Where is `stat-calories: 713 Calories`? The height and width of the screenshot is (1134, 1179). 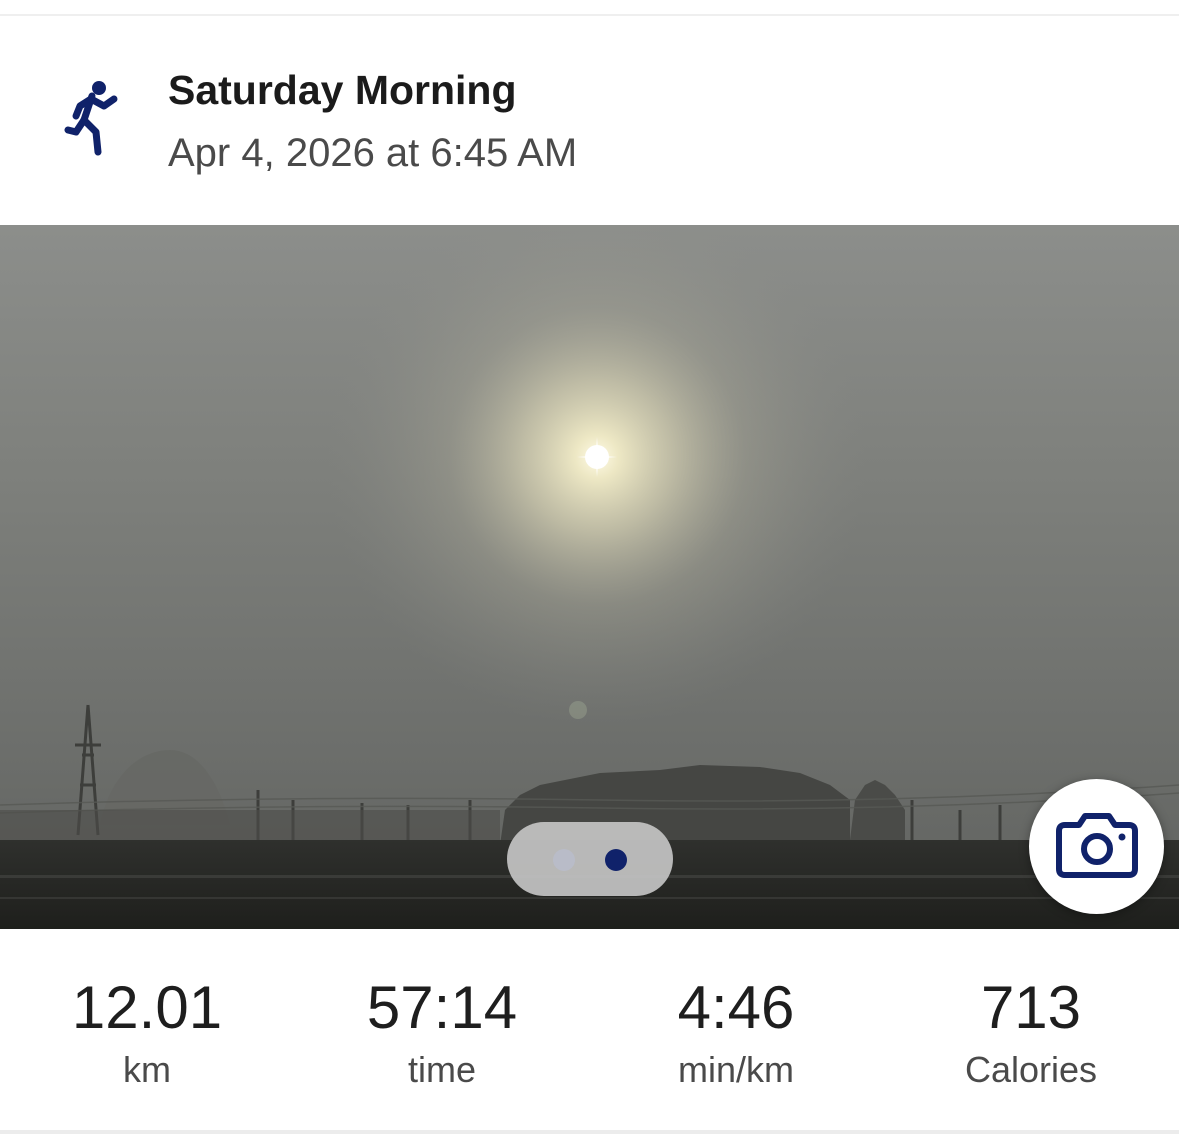 stat-calories: 713 Calories is located at coordinates (1031, 1032).